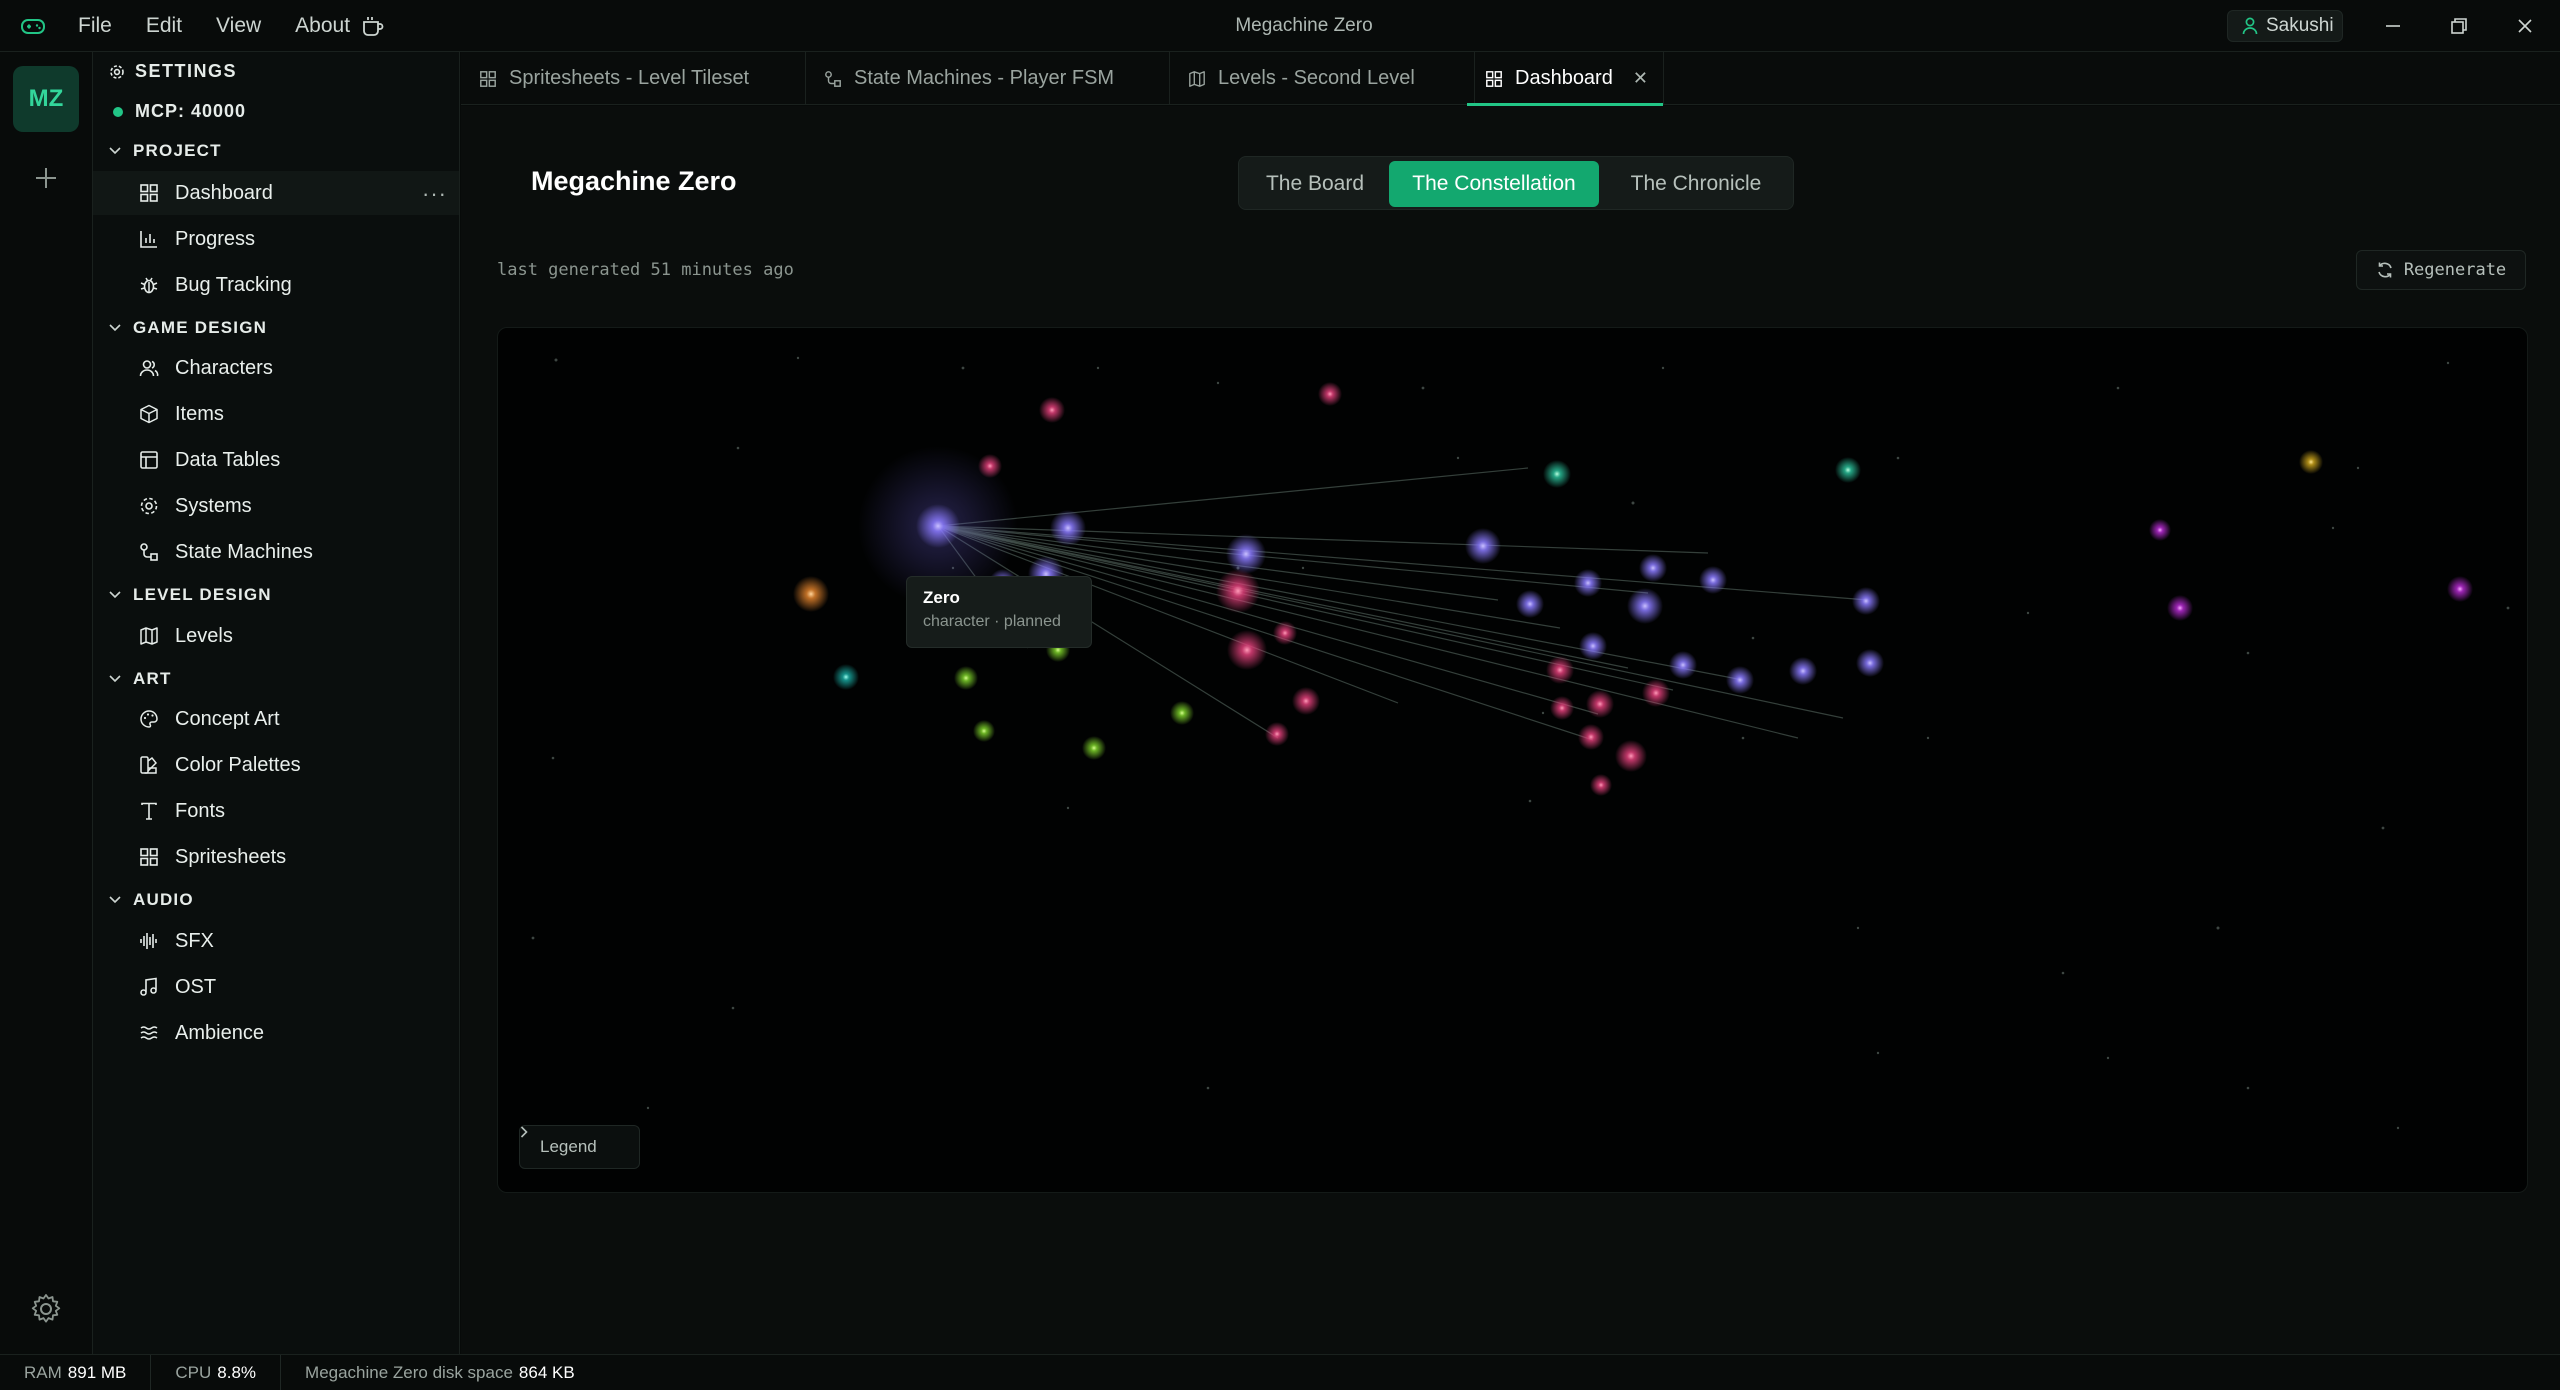 The height and width of the screenshot is (1390, 2560). Describe the element at coordinates (276, 285) in the screenshot. I see `sidebar-item-bug-tracking: Bug Tracking` at that location.